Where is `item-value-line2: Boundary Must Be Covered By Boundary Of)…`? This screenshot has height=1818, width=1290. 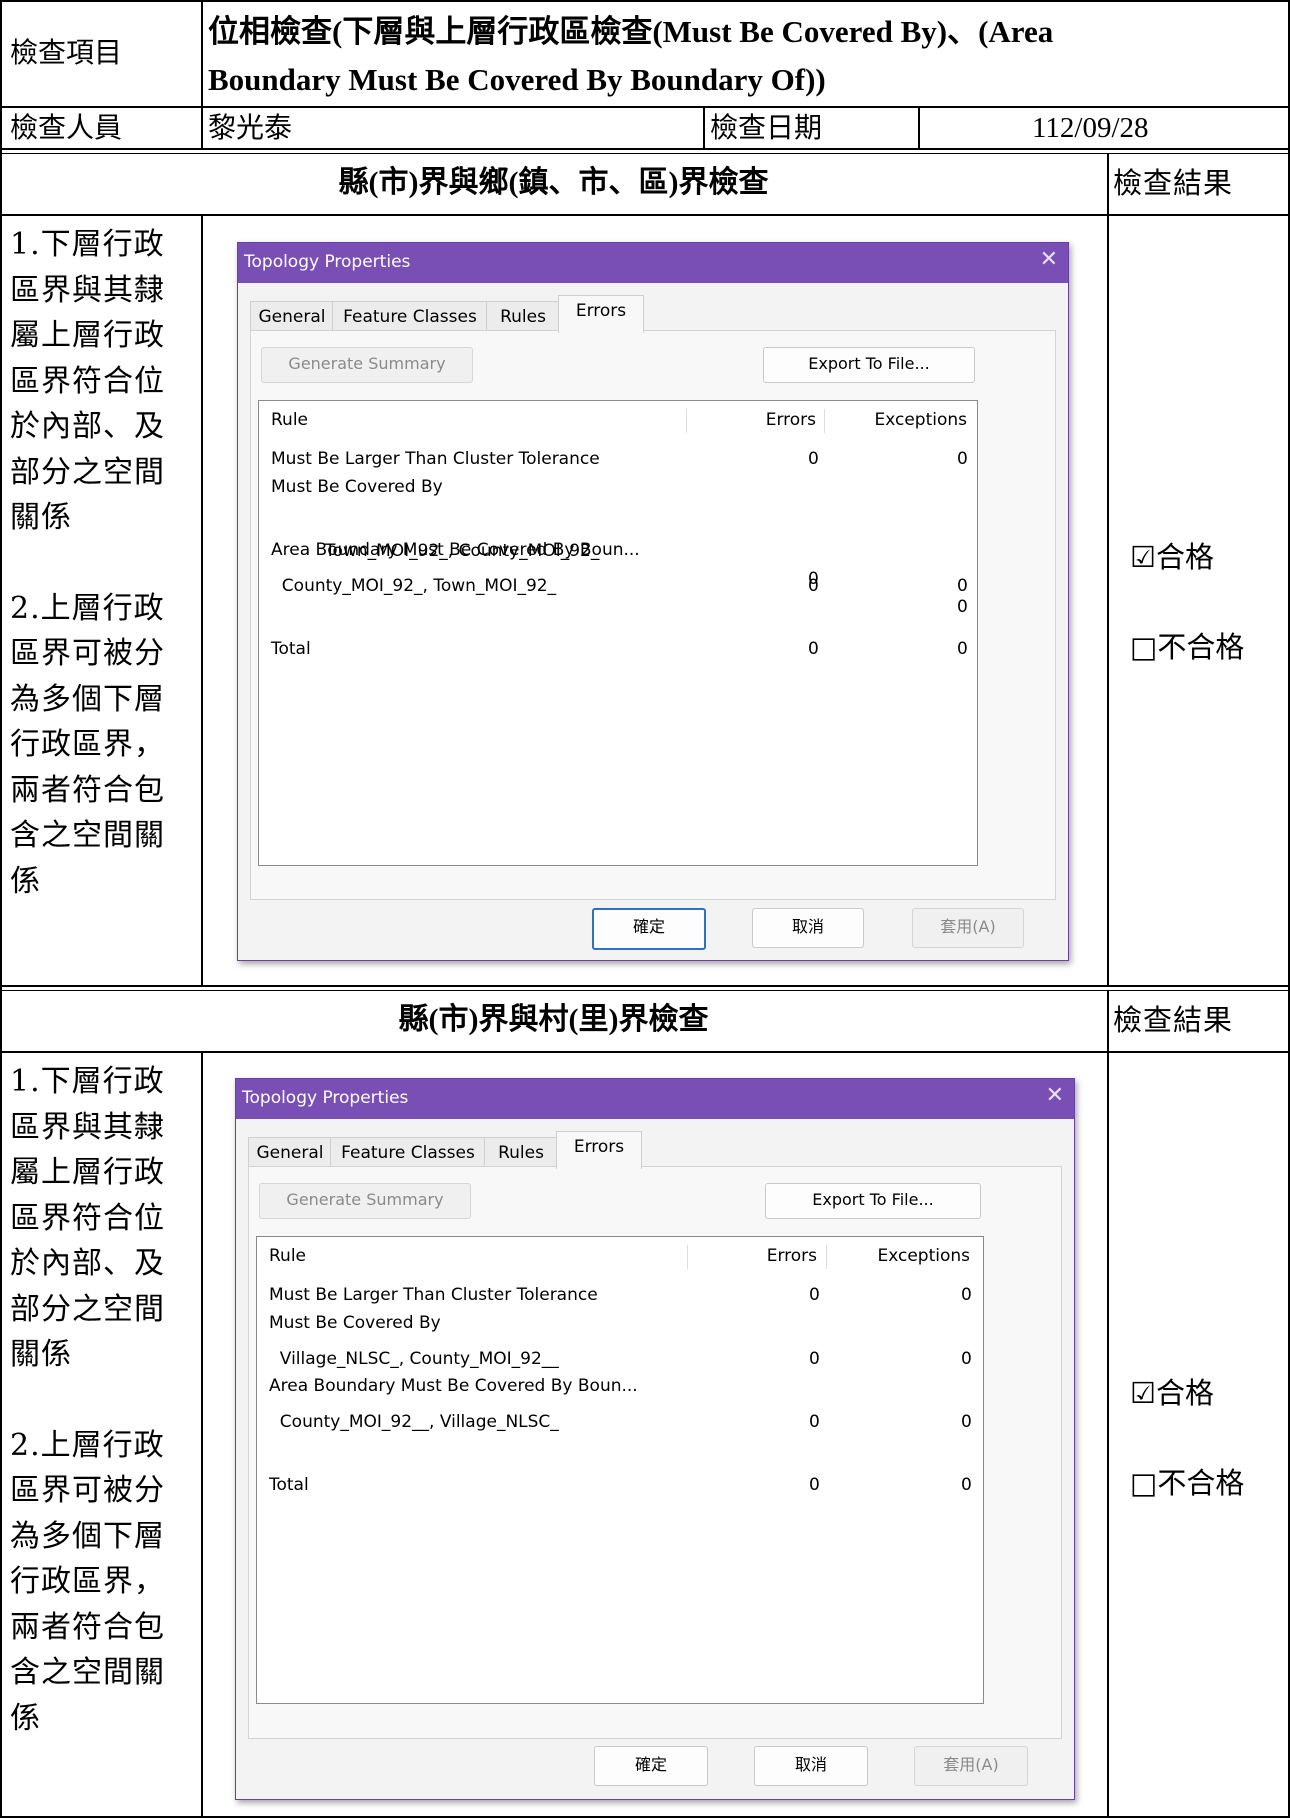
item-value-line2: Boundary Must Be Covered By Boundary Of)… is located at coordinates (517, 79).